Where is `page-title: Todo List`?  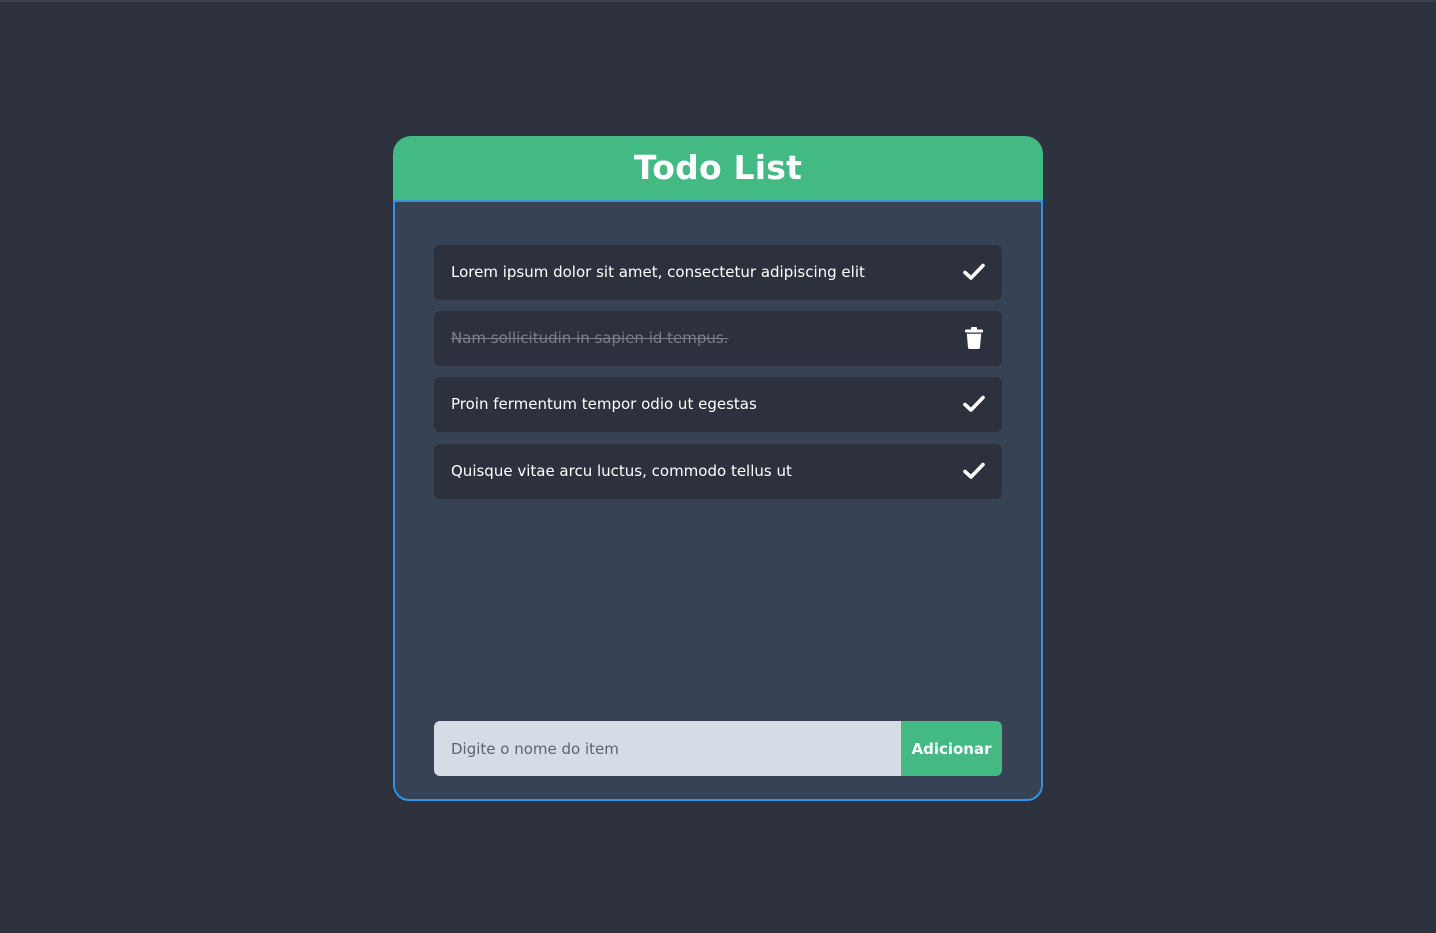 page-title: Todo List is located at coordinates (718, 167).